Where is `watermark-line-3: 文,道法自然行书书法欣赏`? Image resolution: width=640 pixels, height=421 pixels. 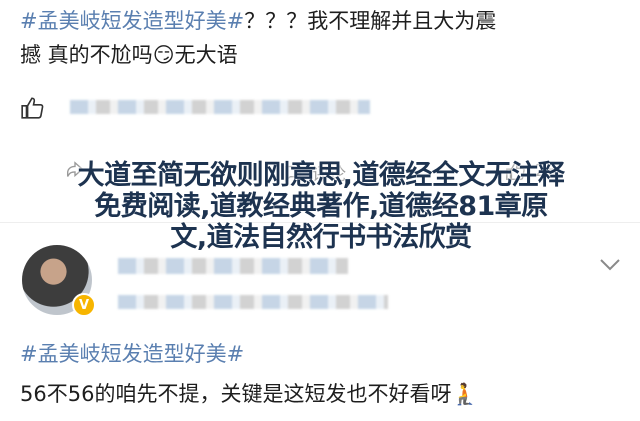
watermark-line-3: 文,道法自然行书书法欣赏 is located at coordinates (321, 237).